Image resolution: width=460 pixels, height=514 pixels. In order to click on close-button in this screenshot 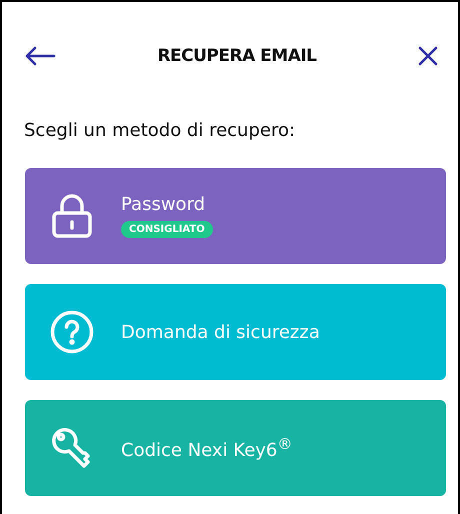, I will do `click(428, 56)`.